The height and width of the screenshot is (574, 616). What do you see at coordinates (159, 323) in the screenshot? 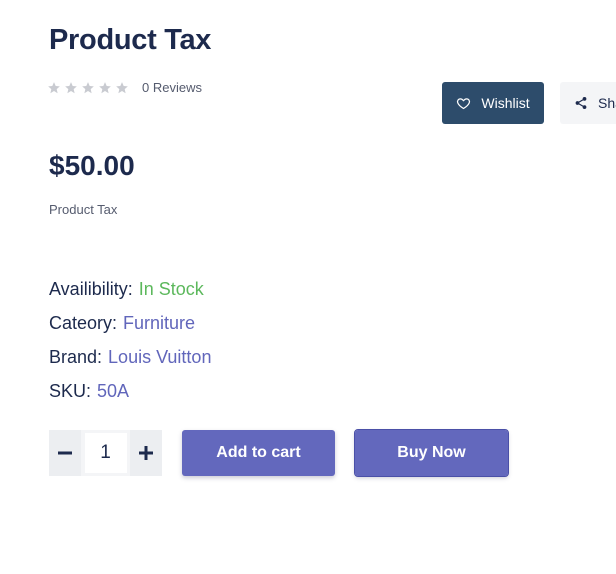
I see `category-link: Furniture` at bounding box center [159, 323].